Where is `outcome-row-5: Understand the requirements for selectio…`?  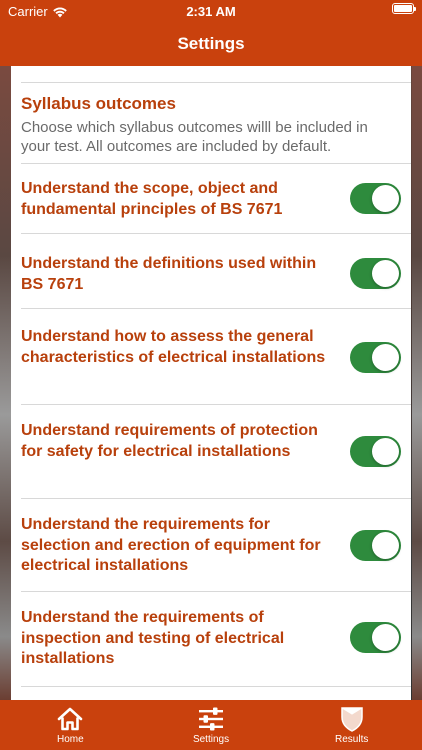
outcome-row-5: Understand the requirements for selectio… is located at coordinates (216, 544).